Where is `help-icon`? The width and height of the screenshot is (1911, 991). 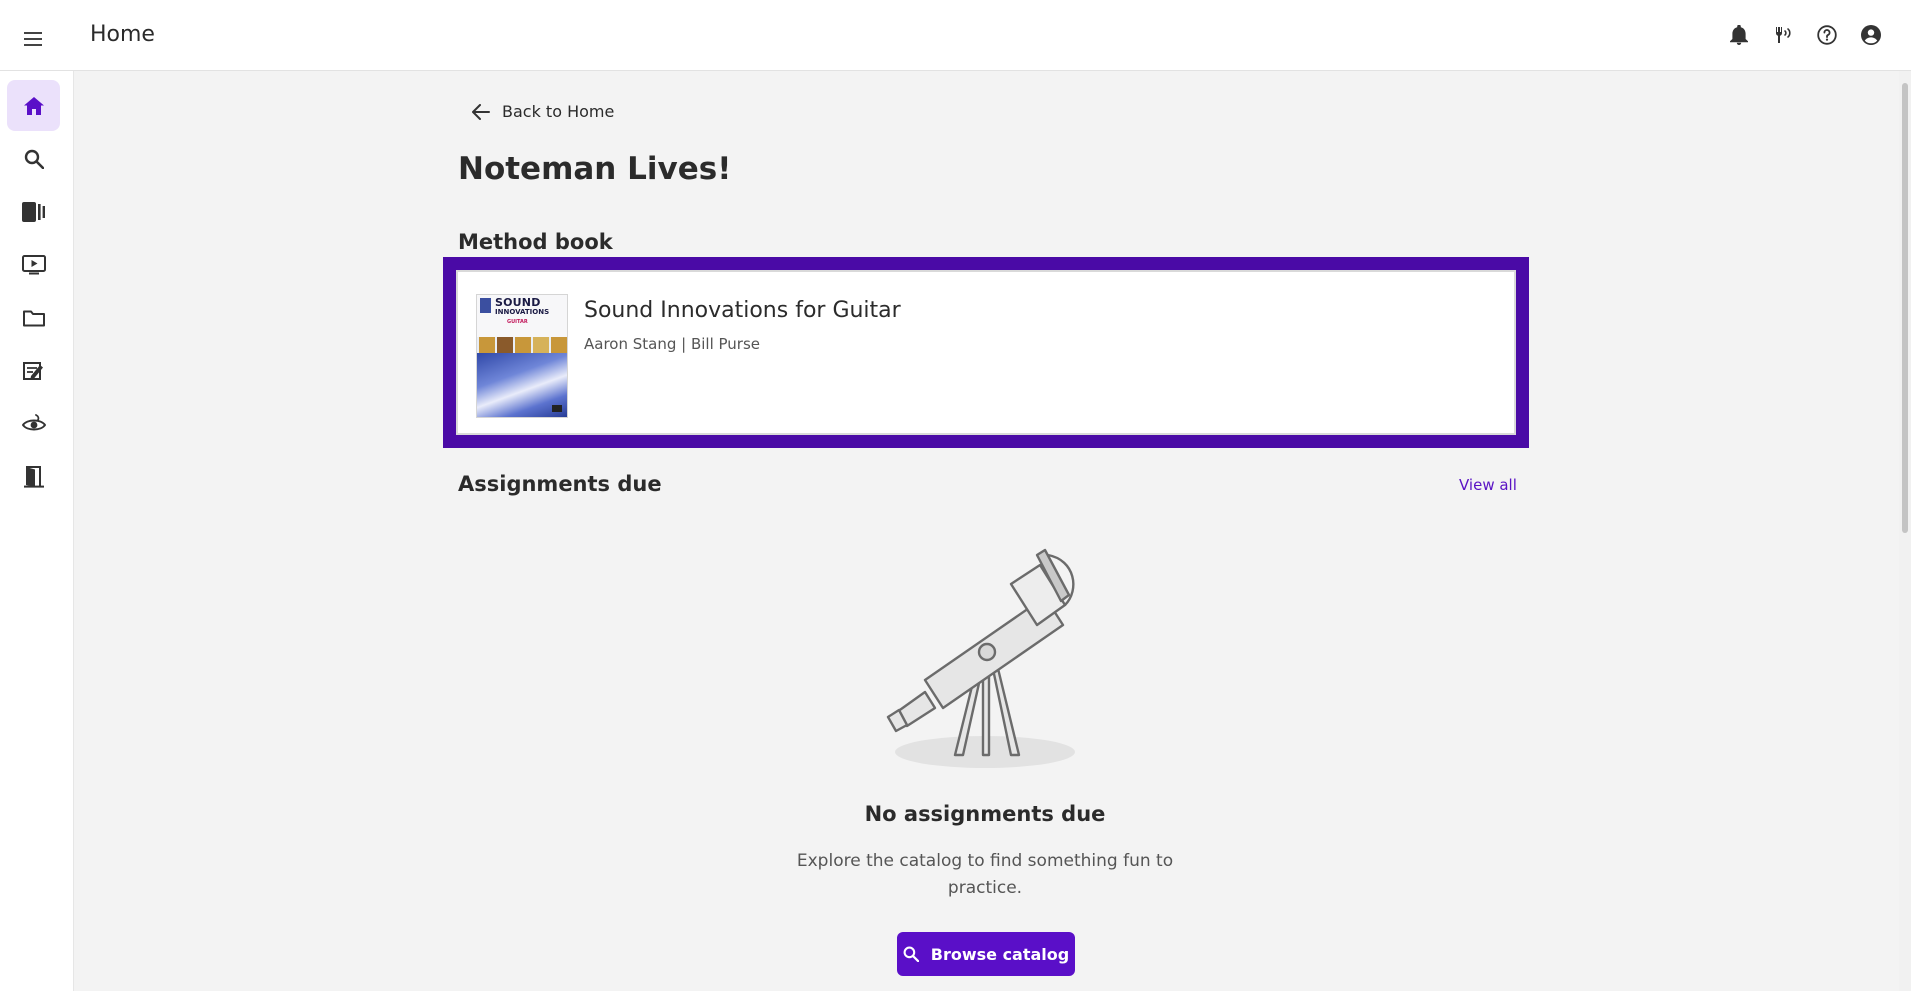 help-icon is located at coordinates (1827, 35).